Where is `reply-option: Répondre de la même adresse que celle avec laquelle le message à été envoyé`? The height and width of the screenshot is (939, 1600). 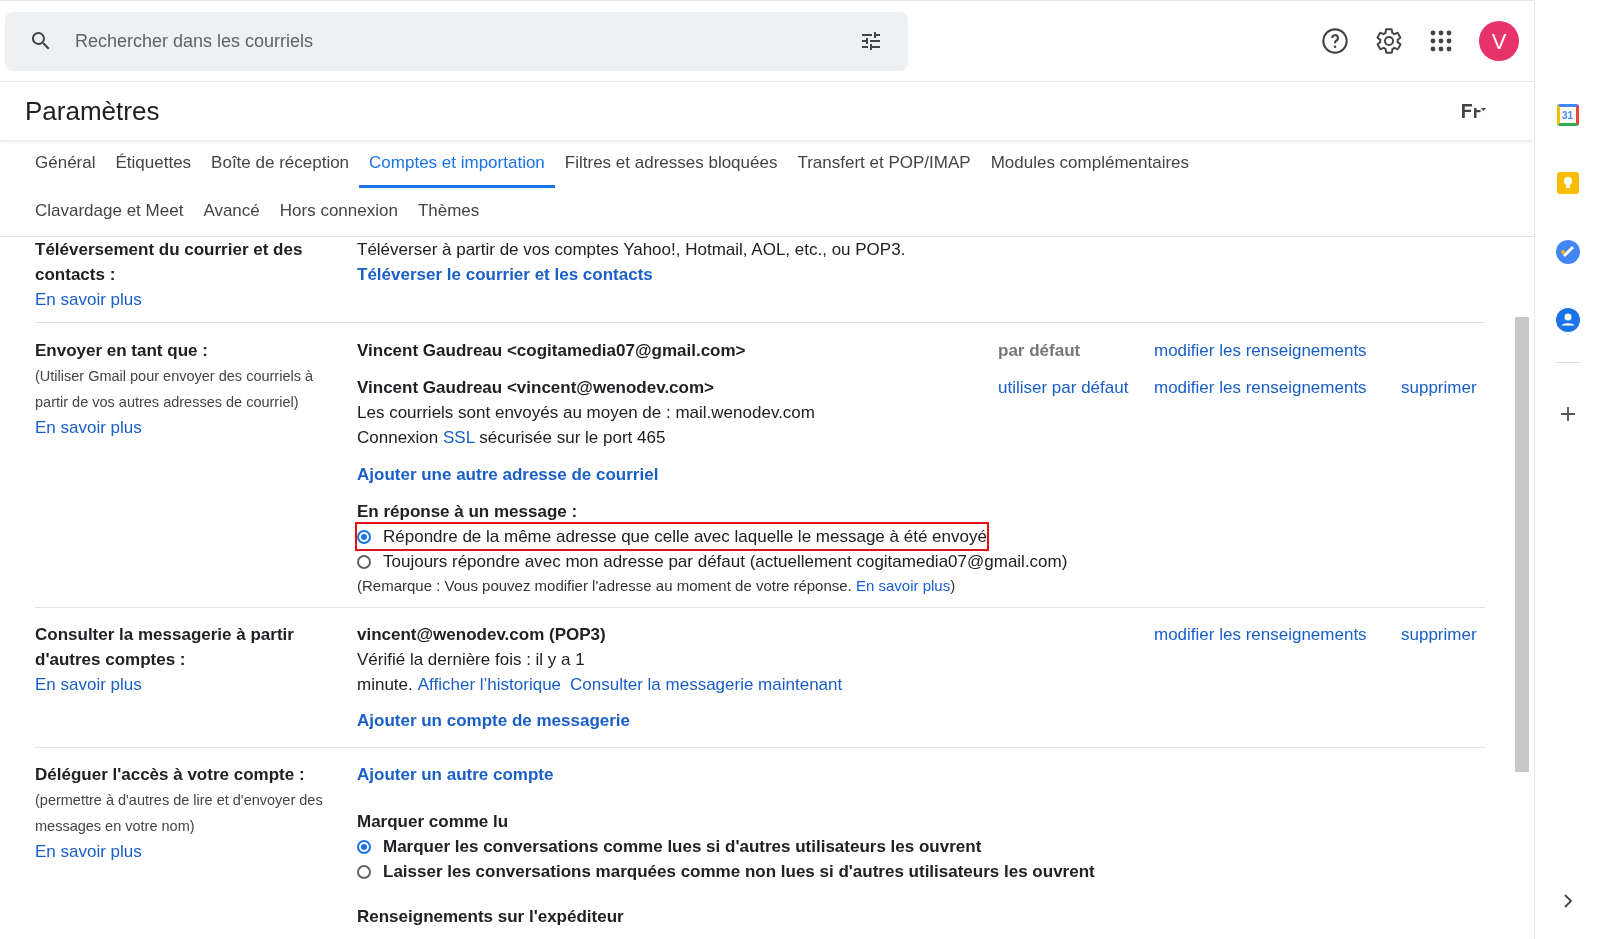 reply-option: Répondre de la même adresse que celle avec laquelle le message à été envoyé is located at coordinates (672, 536).